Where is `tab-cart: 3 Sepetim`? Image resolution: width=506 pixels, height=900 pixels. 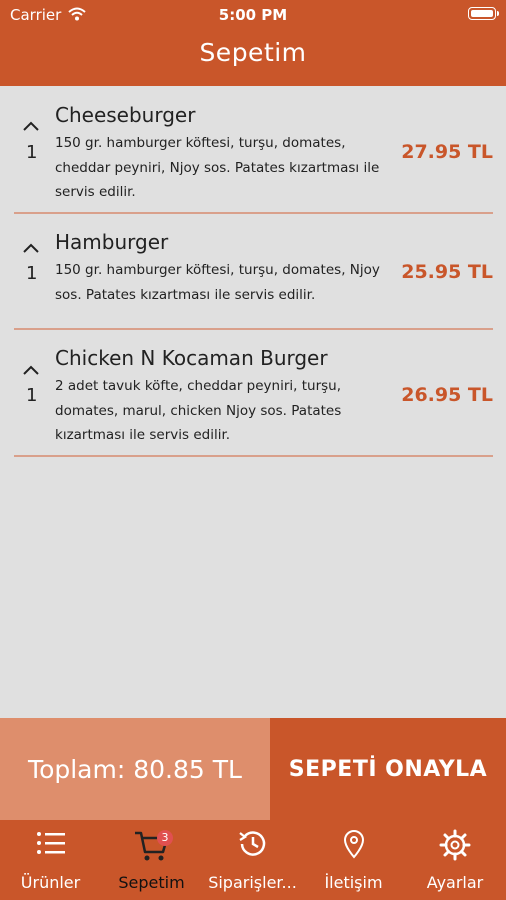
tab-cart: 3 Sepetim is located at coordinates (151, 860).